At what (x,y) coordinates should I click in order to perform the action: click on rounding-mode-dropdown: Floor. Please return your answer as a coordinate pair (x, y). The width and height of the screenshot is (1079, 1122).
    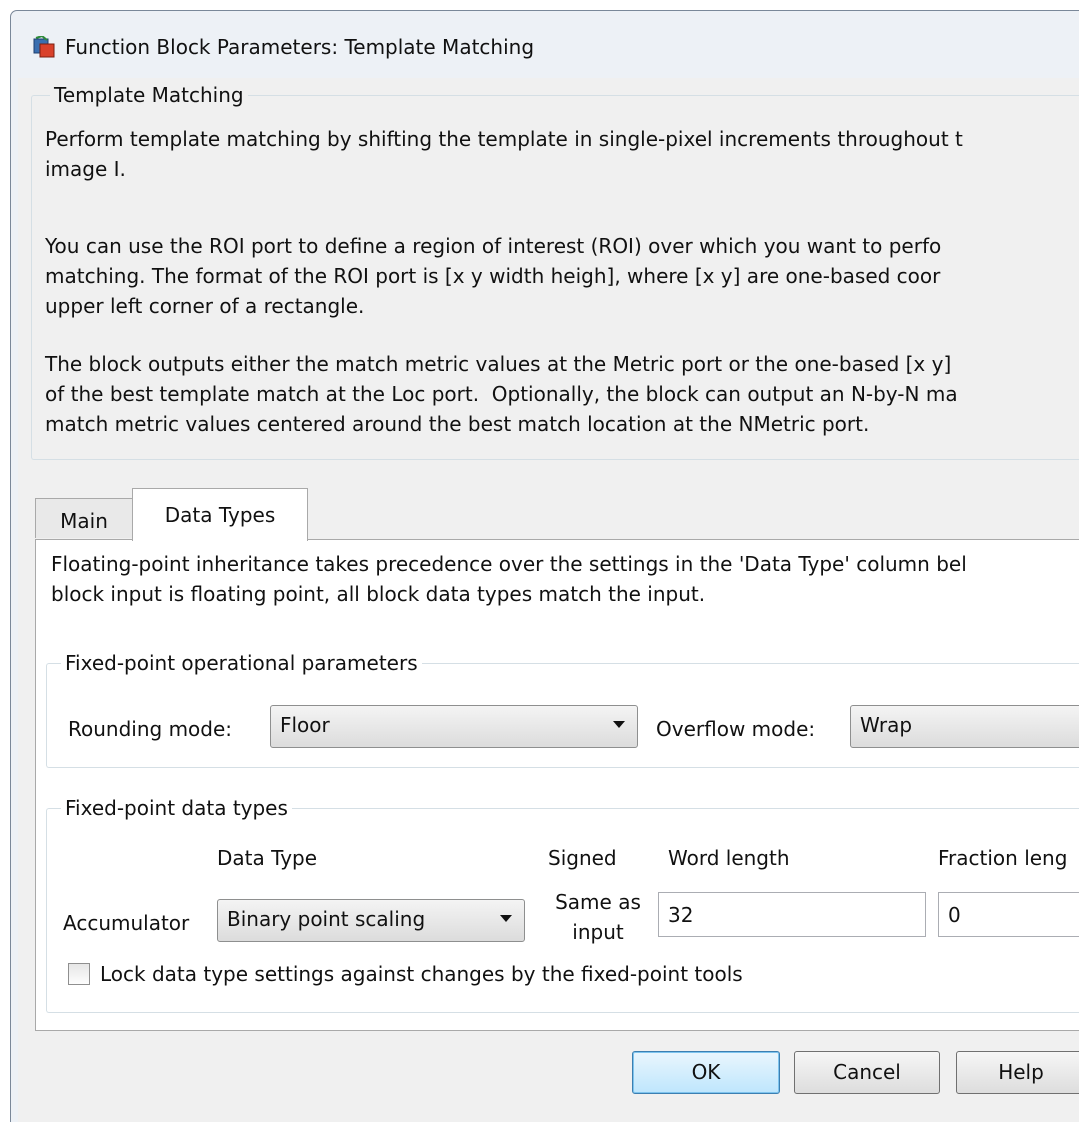
    Looking at the image, I should click on (454, 726).